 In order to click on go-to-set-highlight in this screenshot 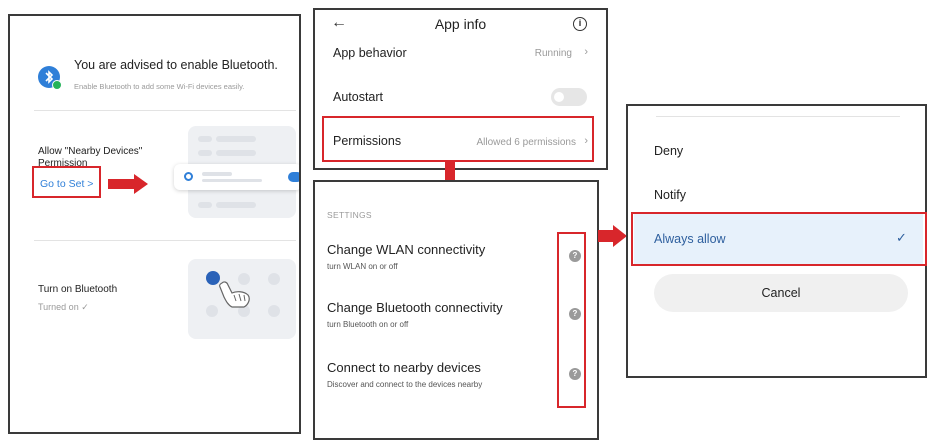, I will do `click(66, 182)`.